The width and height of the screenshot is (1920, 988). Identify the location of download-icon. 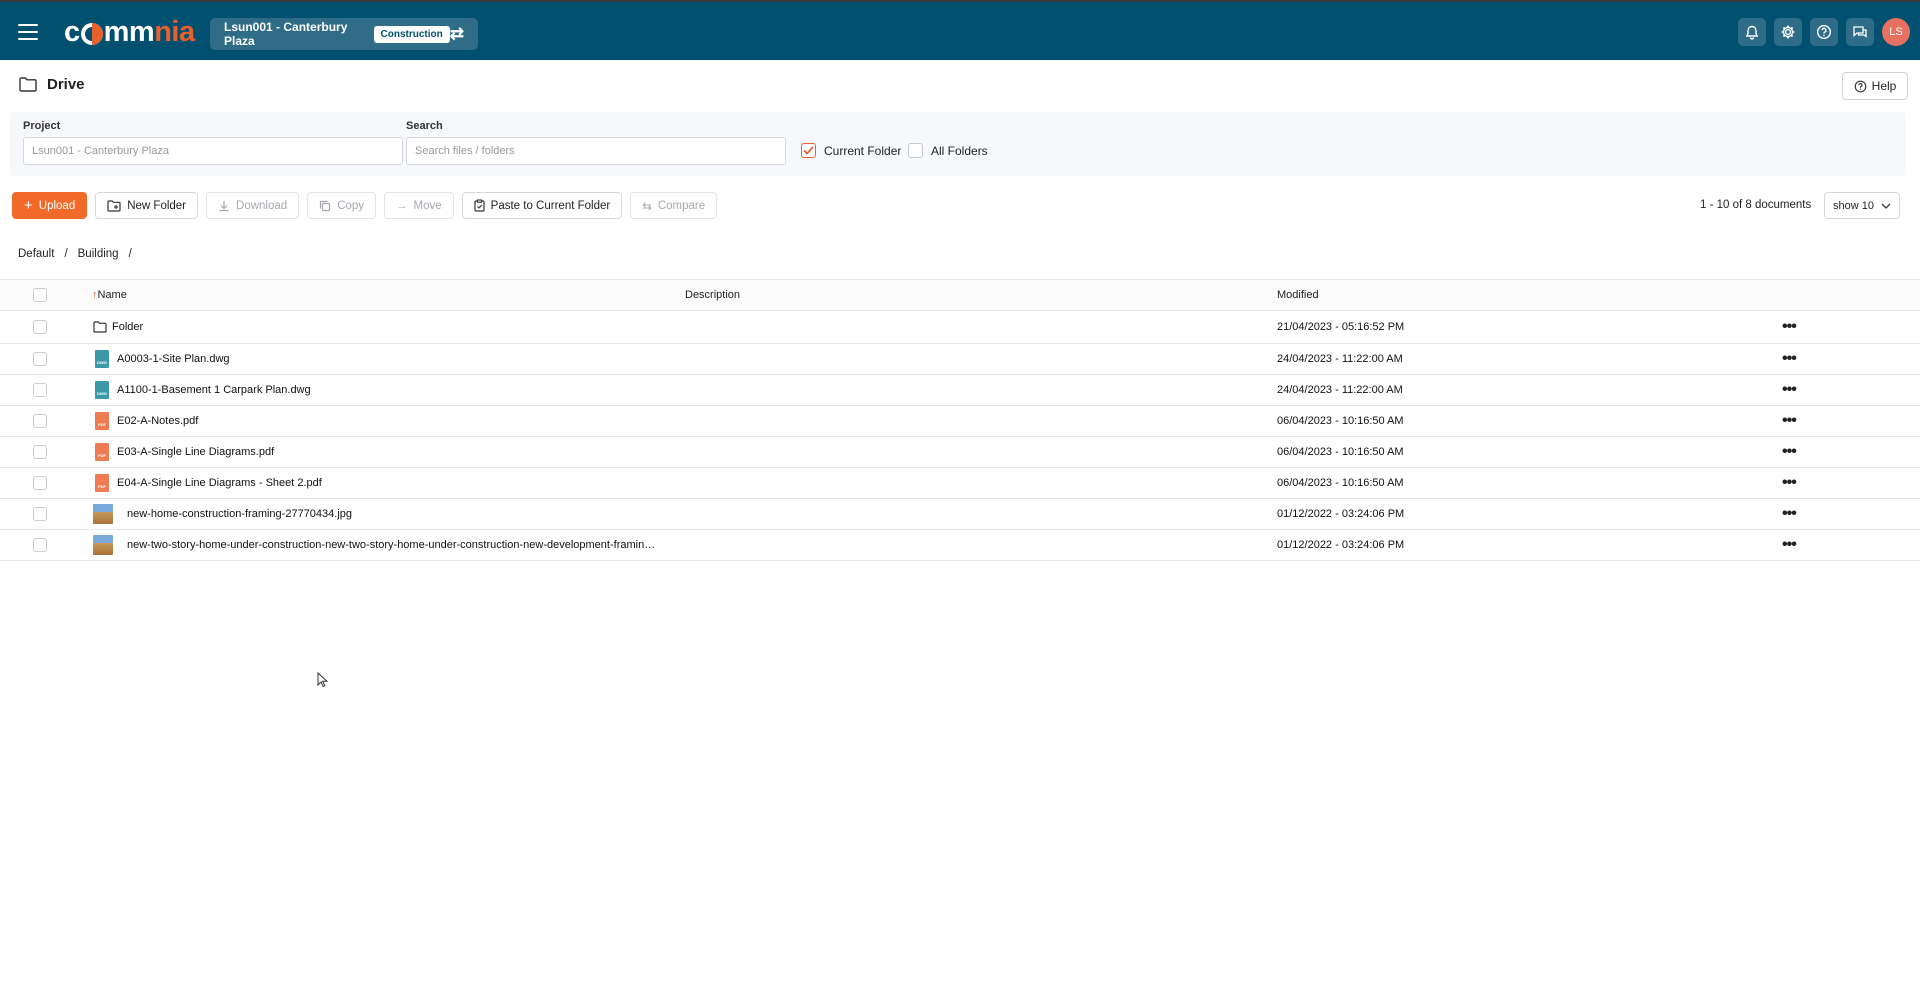
(224, 205).